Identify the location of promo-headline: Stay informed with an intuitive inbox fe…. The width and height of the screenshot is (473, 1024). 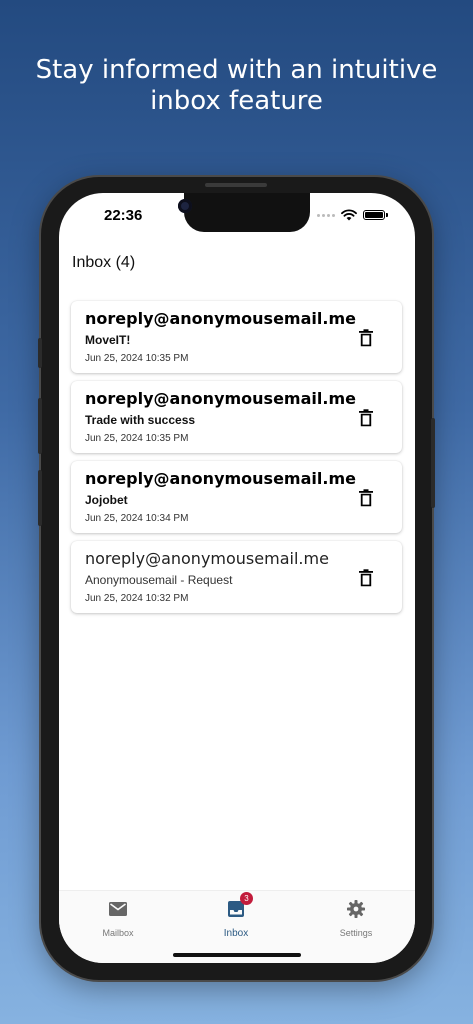
(236, 86).